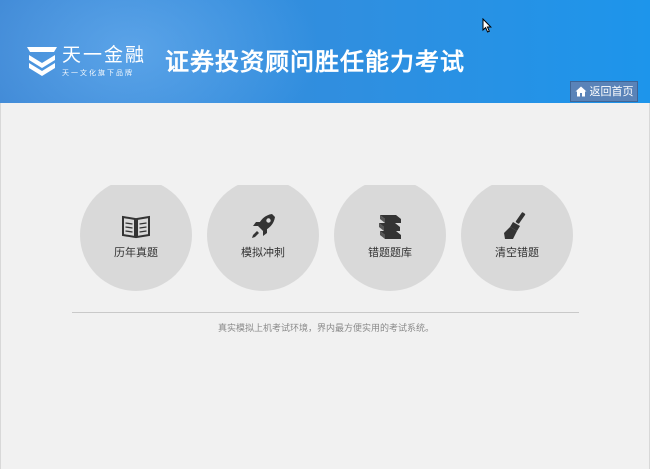  I want to click on brand-subtitle: 天一文化旗下品牌, so click(98, 73).